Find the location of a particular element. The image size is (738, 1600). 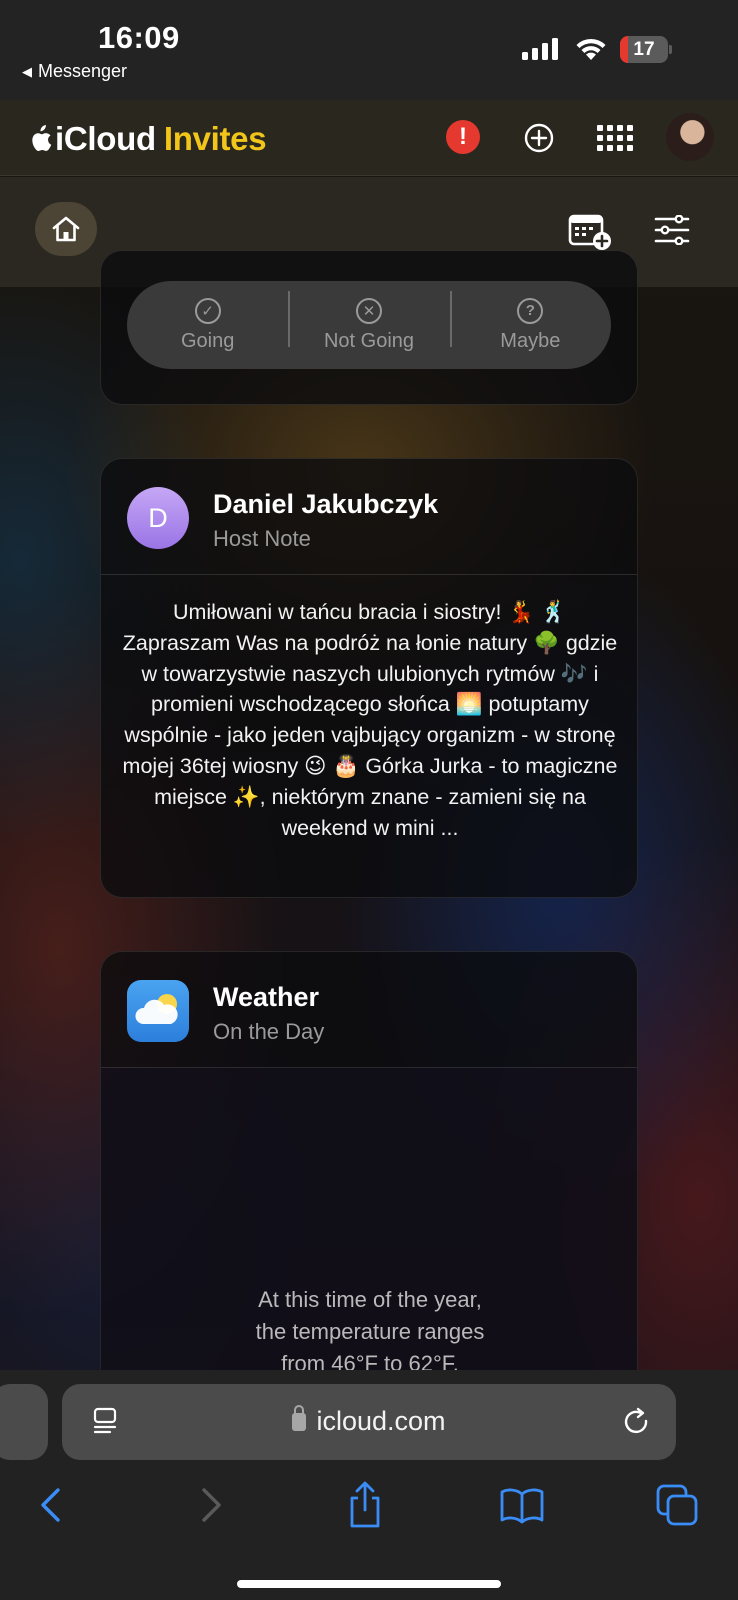

weather-line-2: the temperature ranges is located at coordinates (370, 1331).